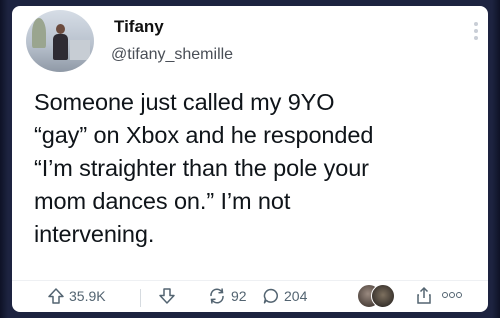  What do you see at coordinates (452, 295) in the screenshot?
I see `more-icon` at bounding box center [452, 295].